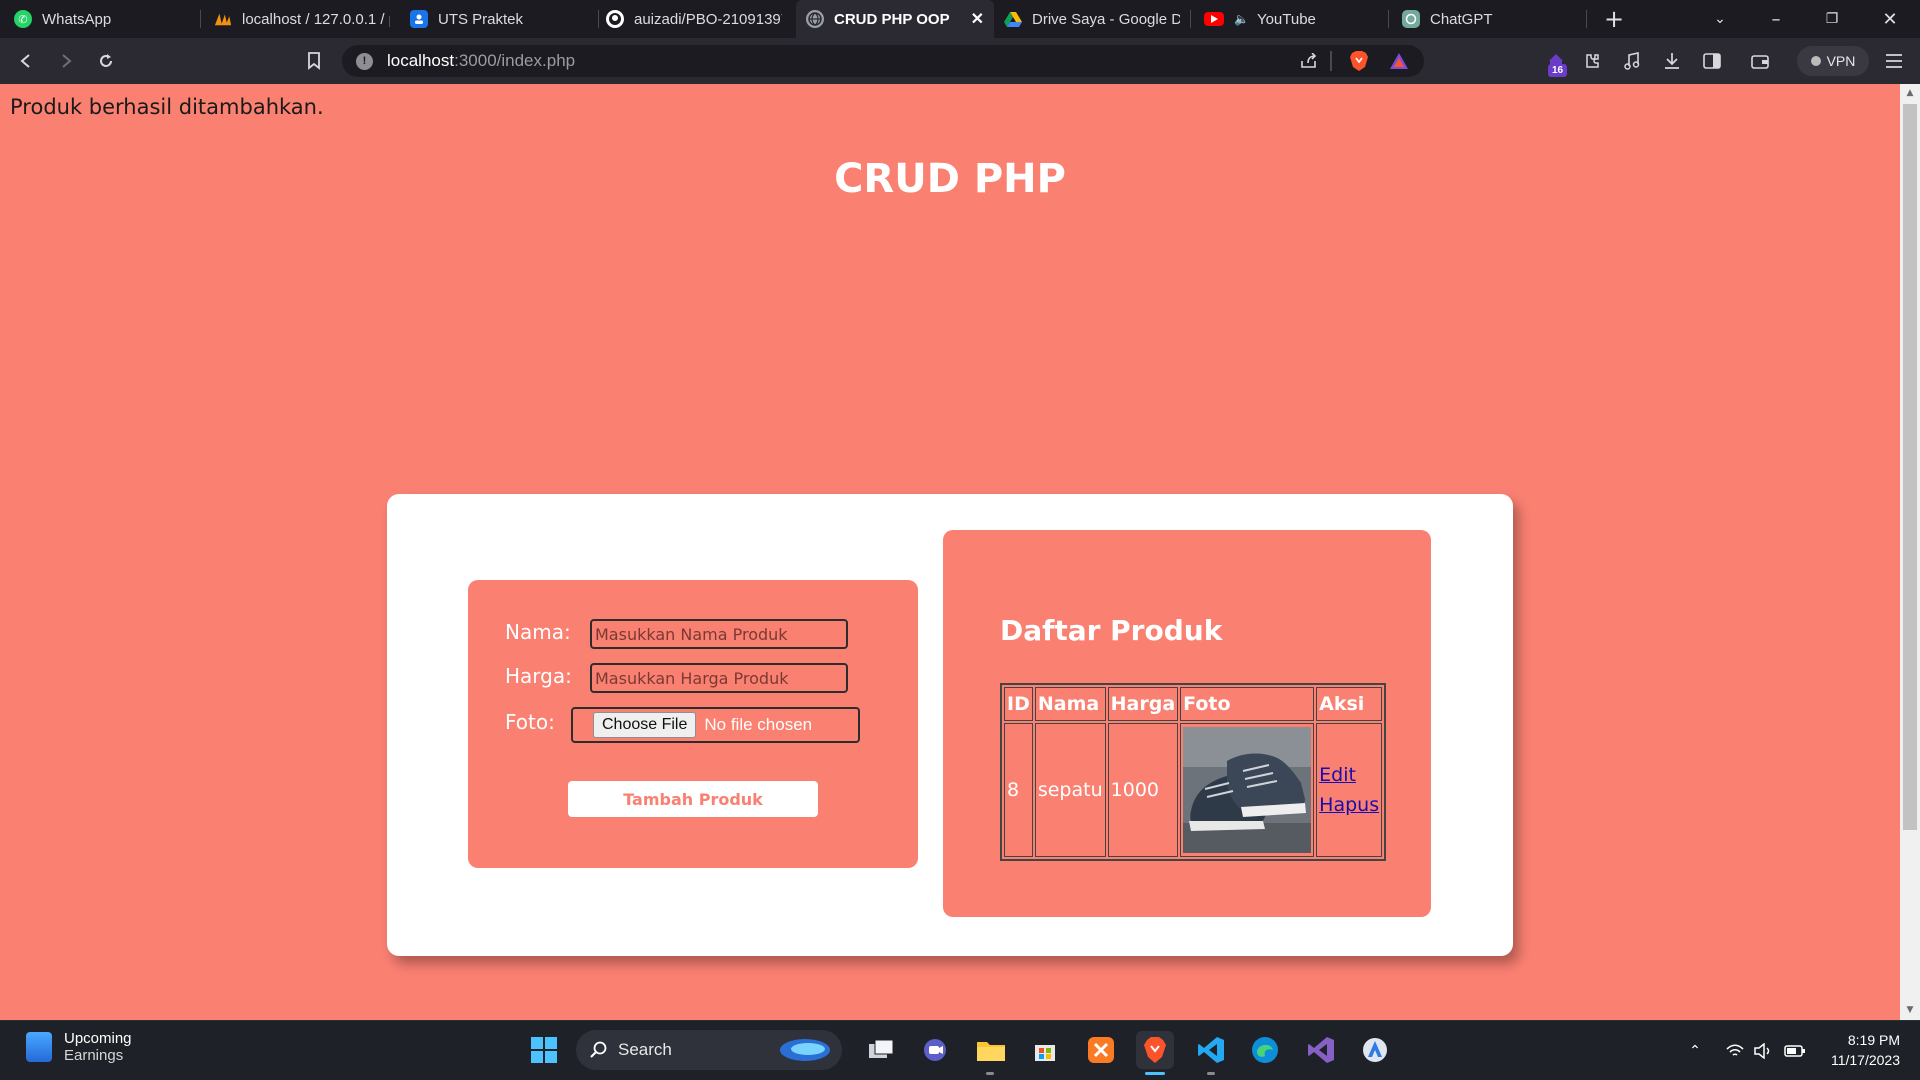  What do you see at coordinates (1331, 61) in the screenshot?
I see `url-divider` at bounding box center [1331, 61].